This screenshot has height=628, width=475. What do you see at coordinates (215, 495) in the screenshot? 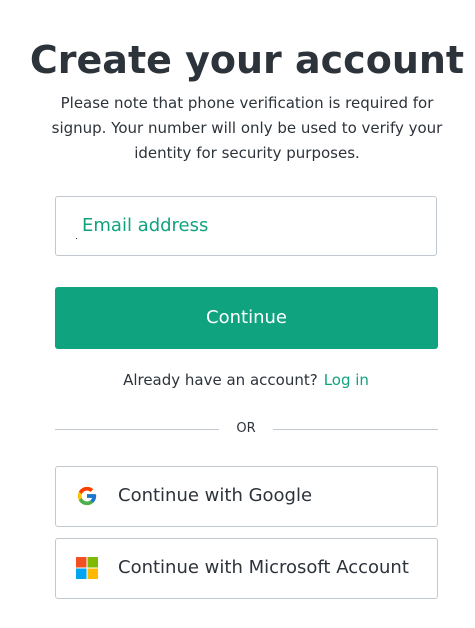
I see `google-button-label: Continue with Google` at bounding box center [215, 495].